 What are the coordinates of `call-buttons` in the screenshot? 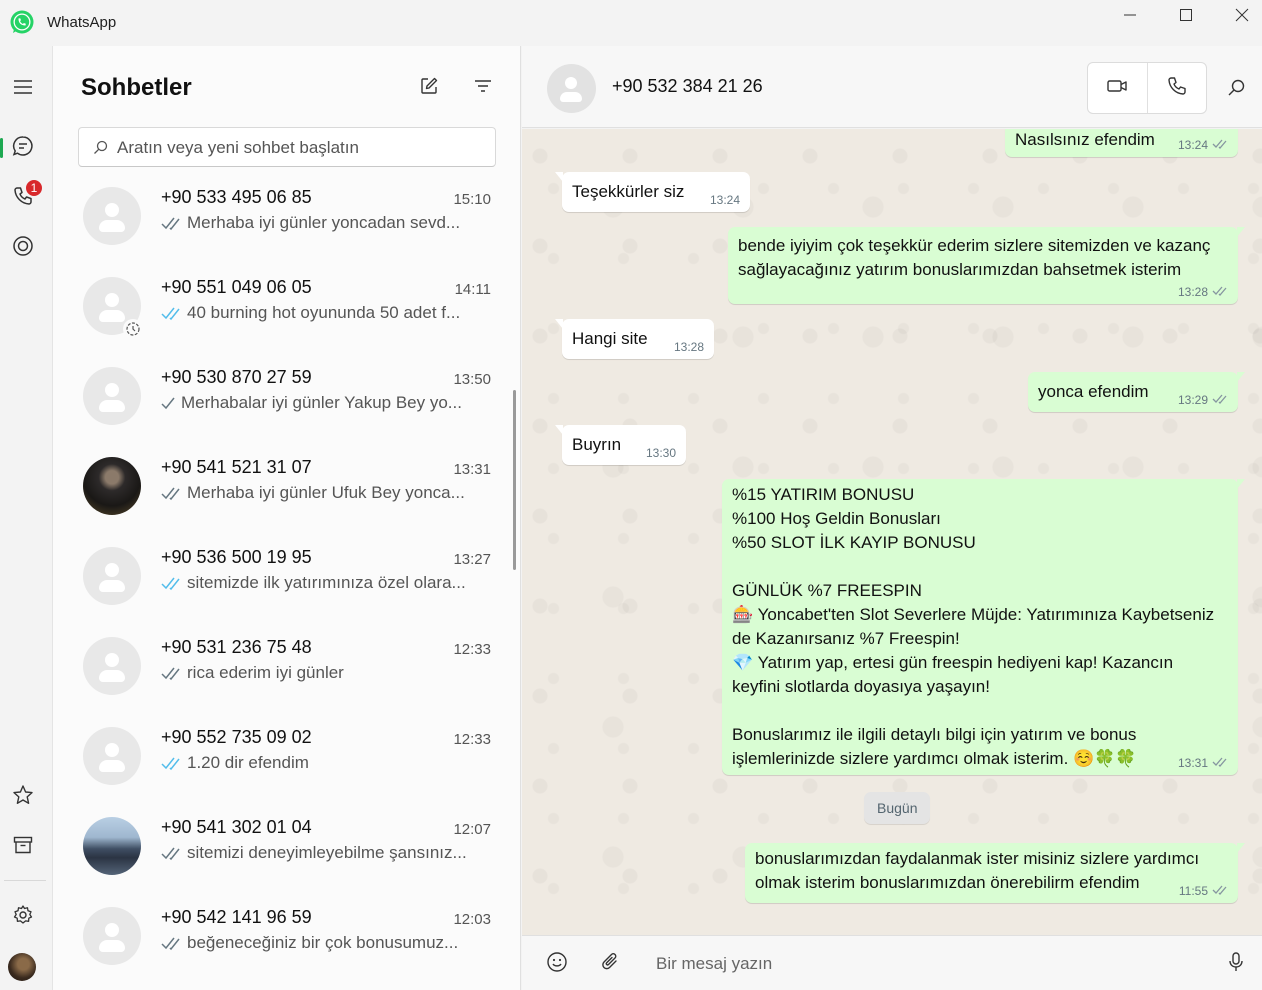 It's located at (1147, 88).